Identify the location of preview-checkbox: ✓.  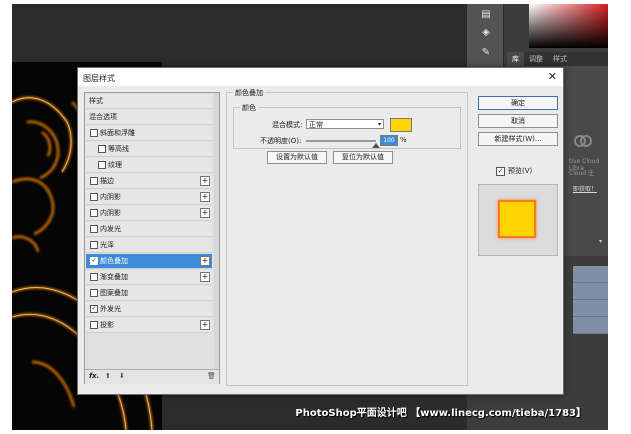
(500, 171).